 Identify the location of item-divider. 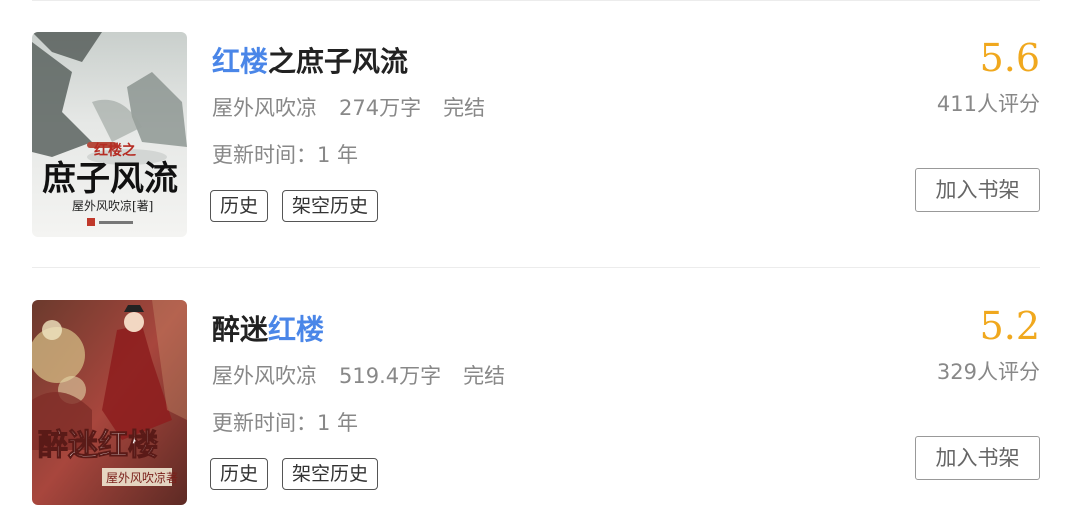
(536, 267).